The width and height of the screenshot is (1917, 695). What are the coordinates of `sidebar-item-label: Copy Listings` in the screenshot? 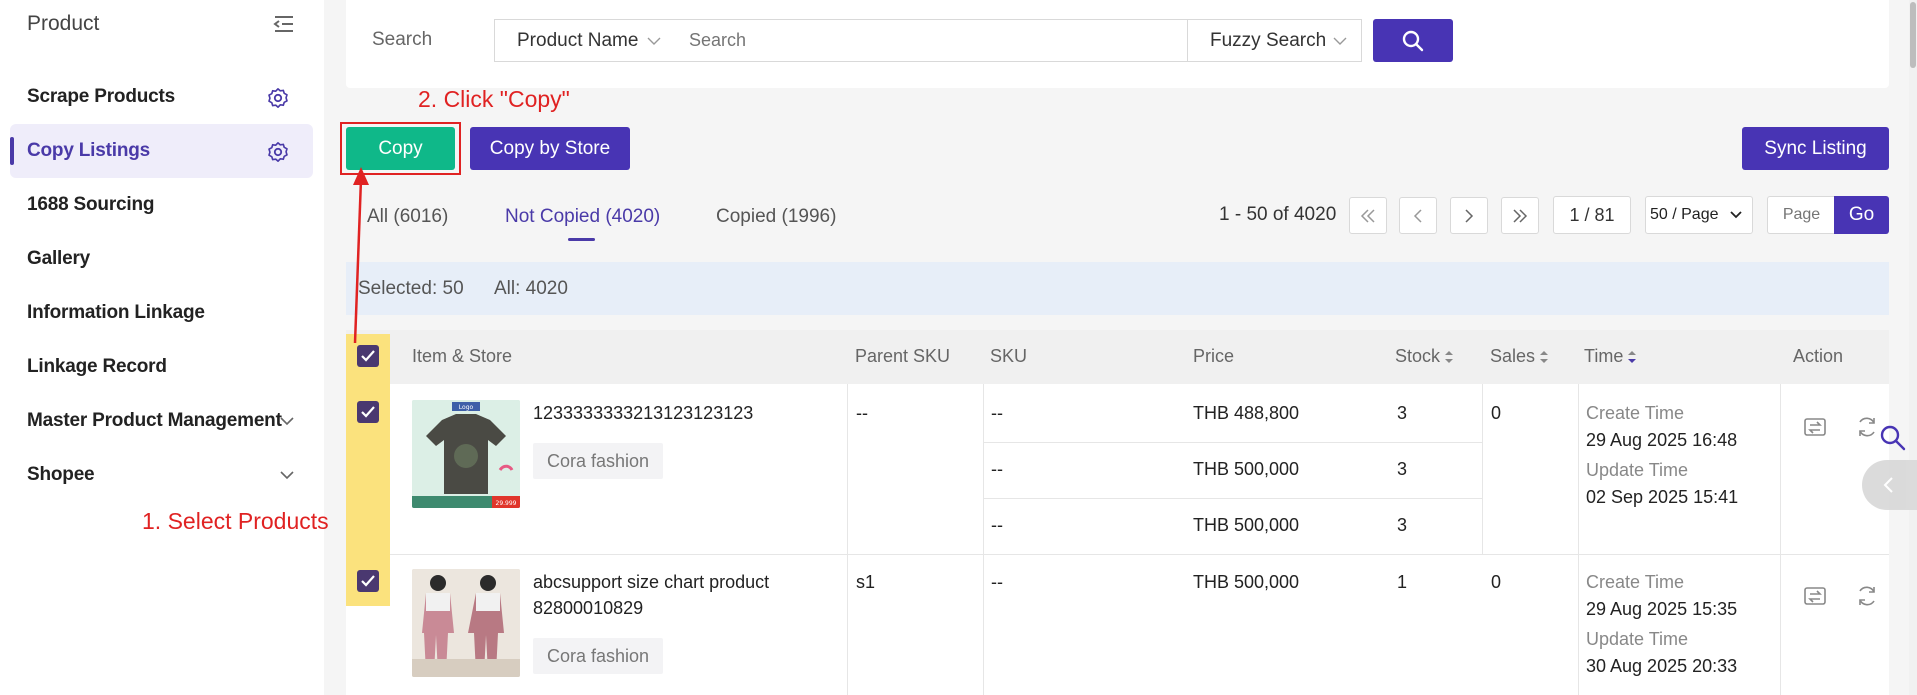 It's located at (89, 150).